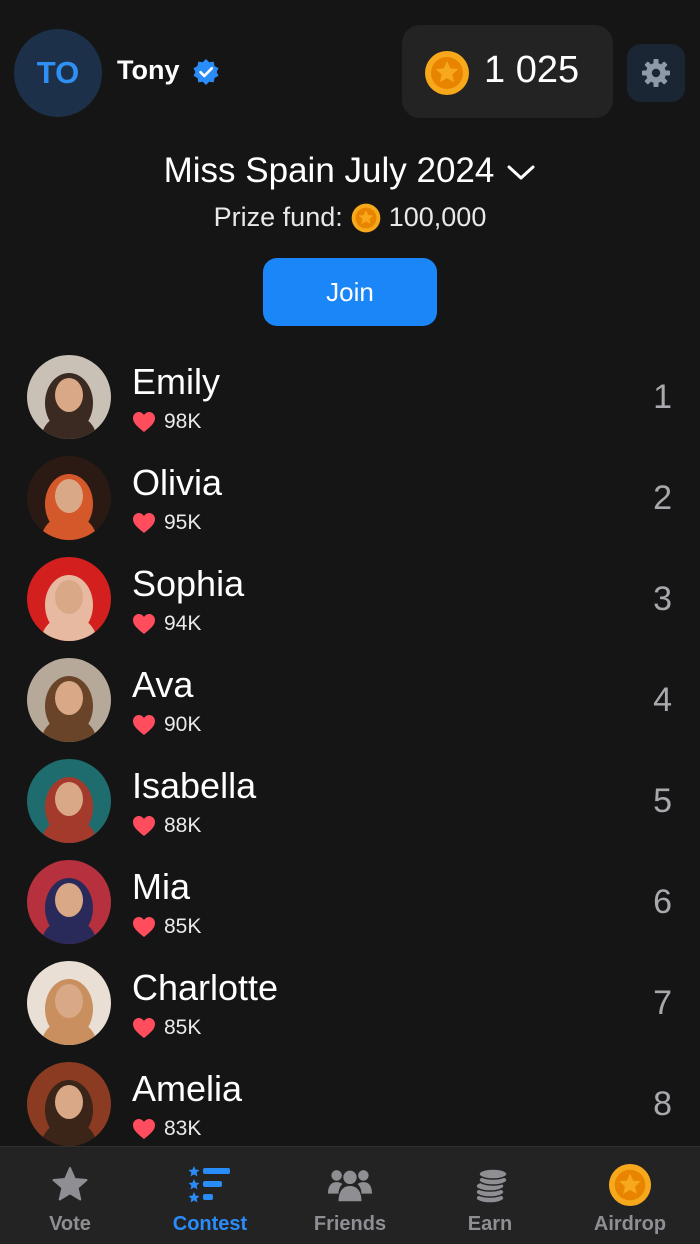 The width and height of the screenshot is (700, 1244). I want to click on header: TO Tony 1 025, so click(350, 70).